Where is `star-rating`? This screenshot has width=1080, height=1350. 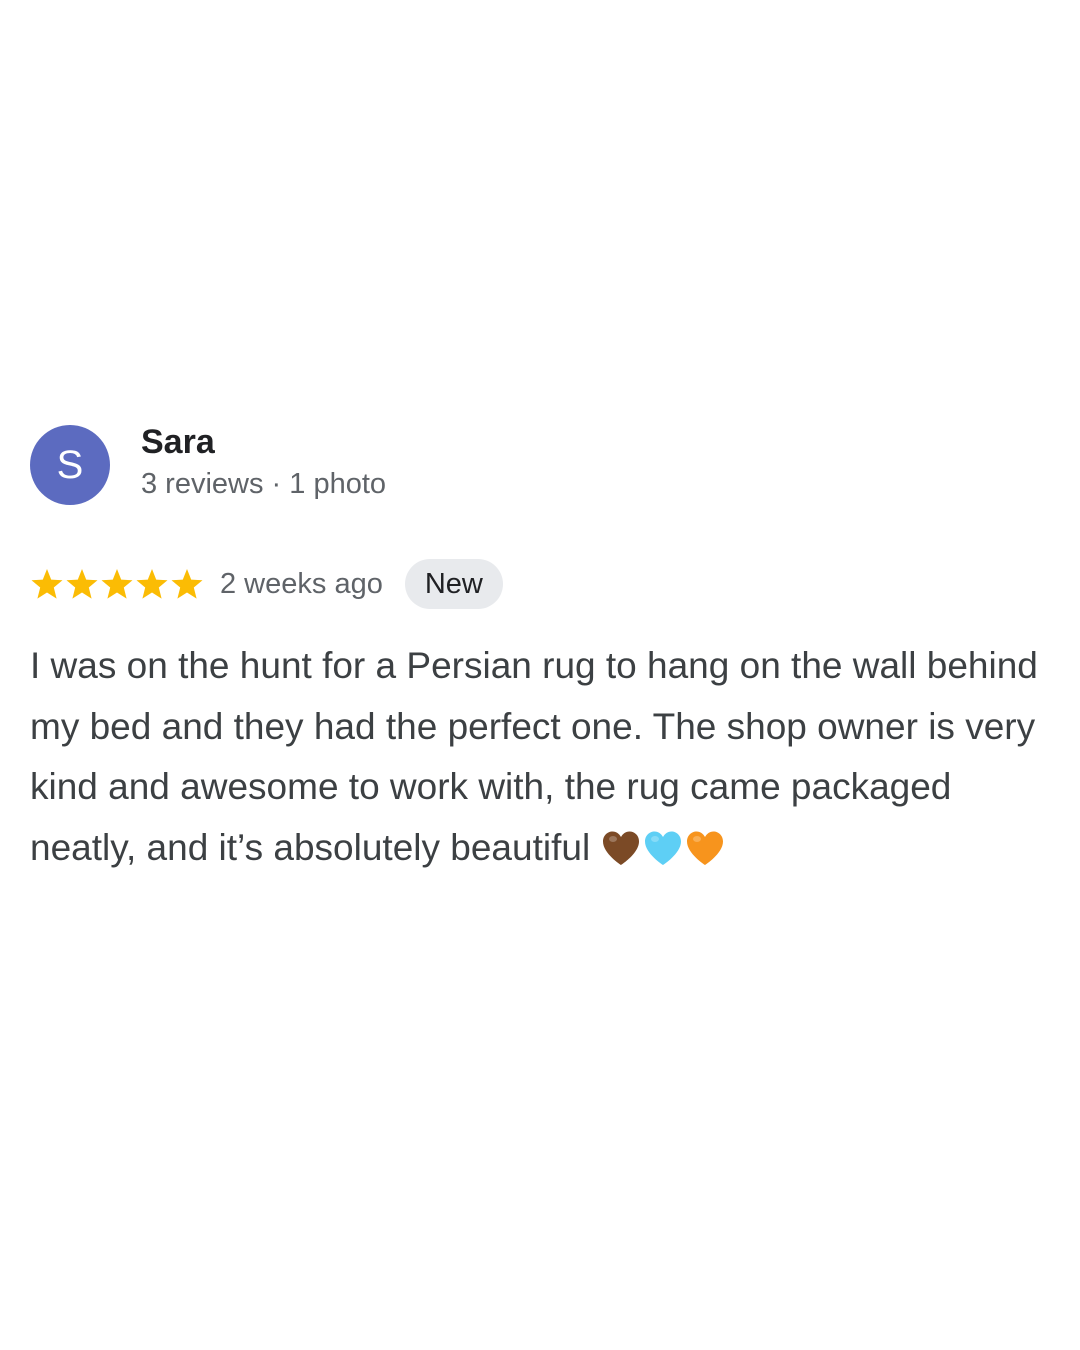
star-rating is located at coordinates (117, 584).